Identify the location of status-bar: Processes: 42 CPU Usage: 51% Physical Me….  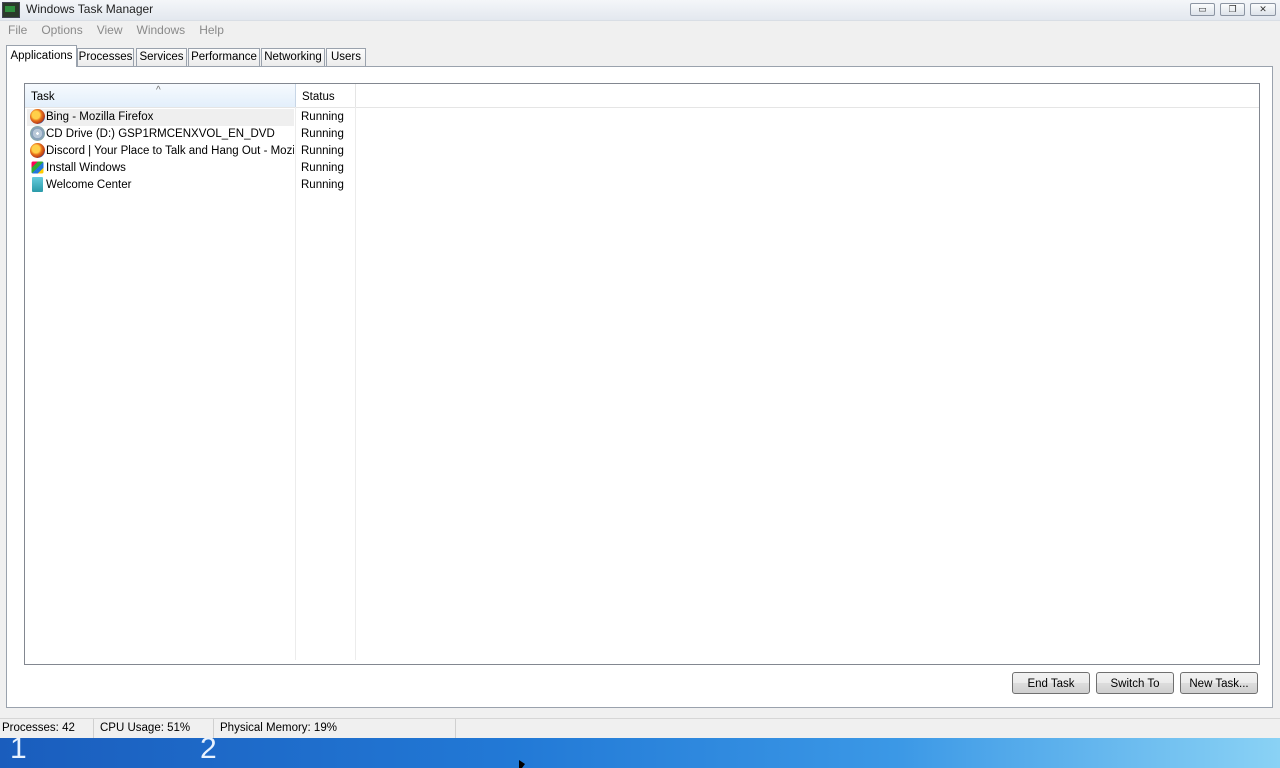
(640, 728).